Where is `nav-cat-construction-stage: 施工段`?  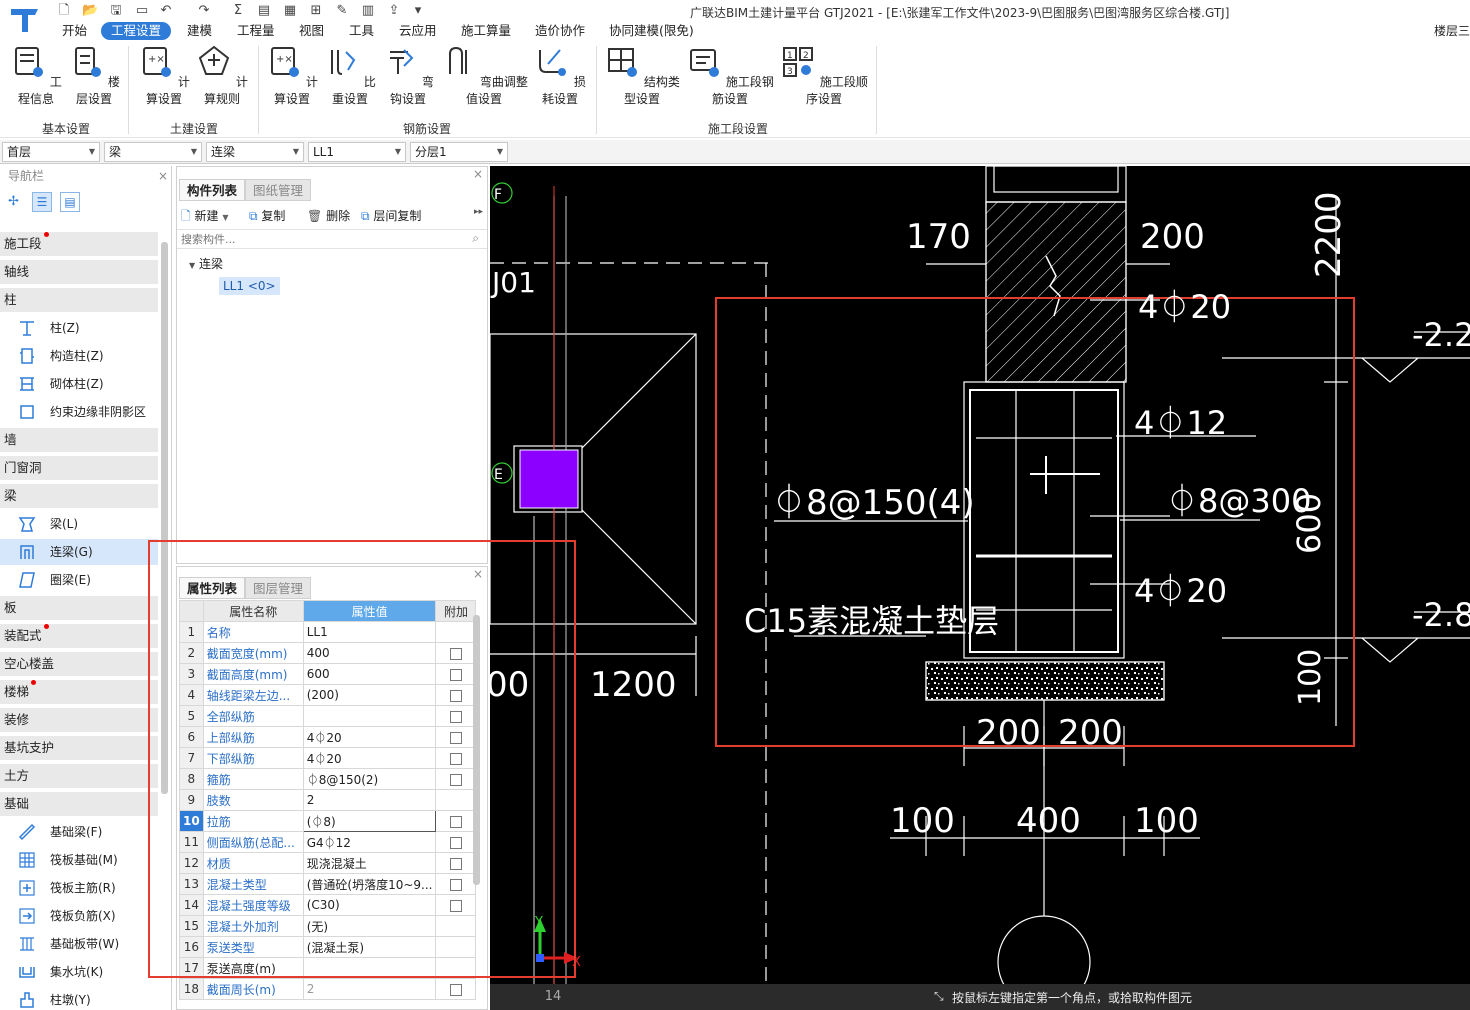 nav-cat-construction-stage: 施工段 is located at coordinates (79, 244).